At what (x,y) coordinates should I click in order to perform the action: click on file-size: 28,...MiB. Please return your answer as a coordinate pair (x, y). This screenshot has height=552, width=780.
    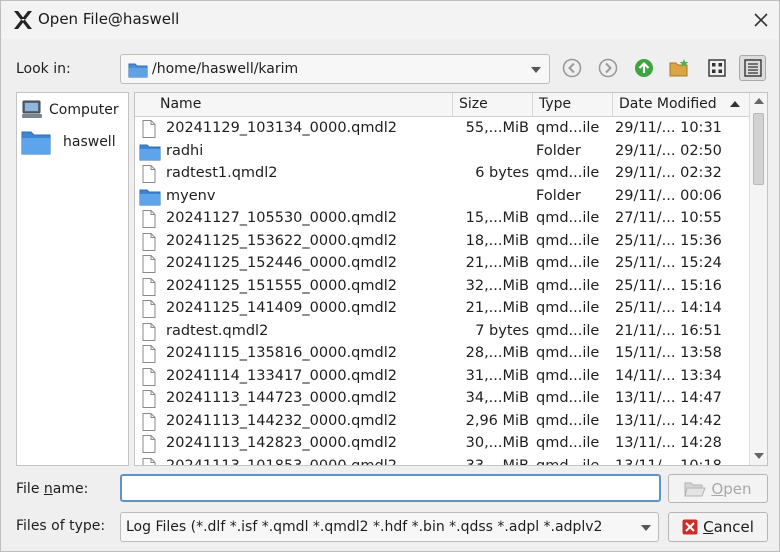
    Looking at the image, I should click on (497, 353).